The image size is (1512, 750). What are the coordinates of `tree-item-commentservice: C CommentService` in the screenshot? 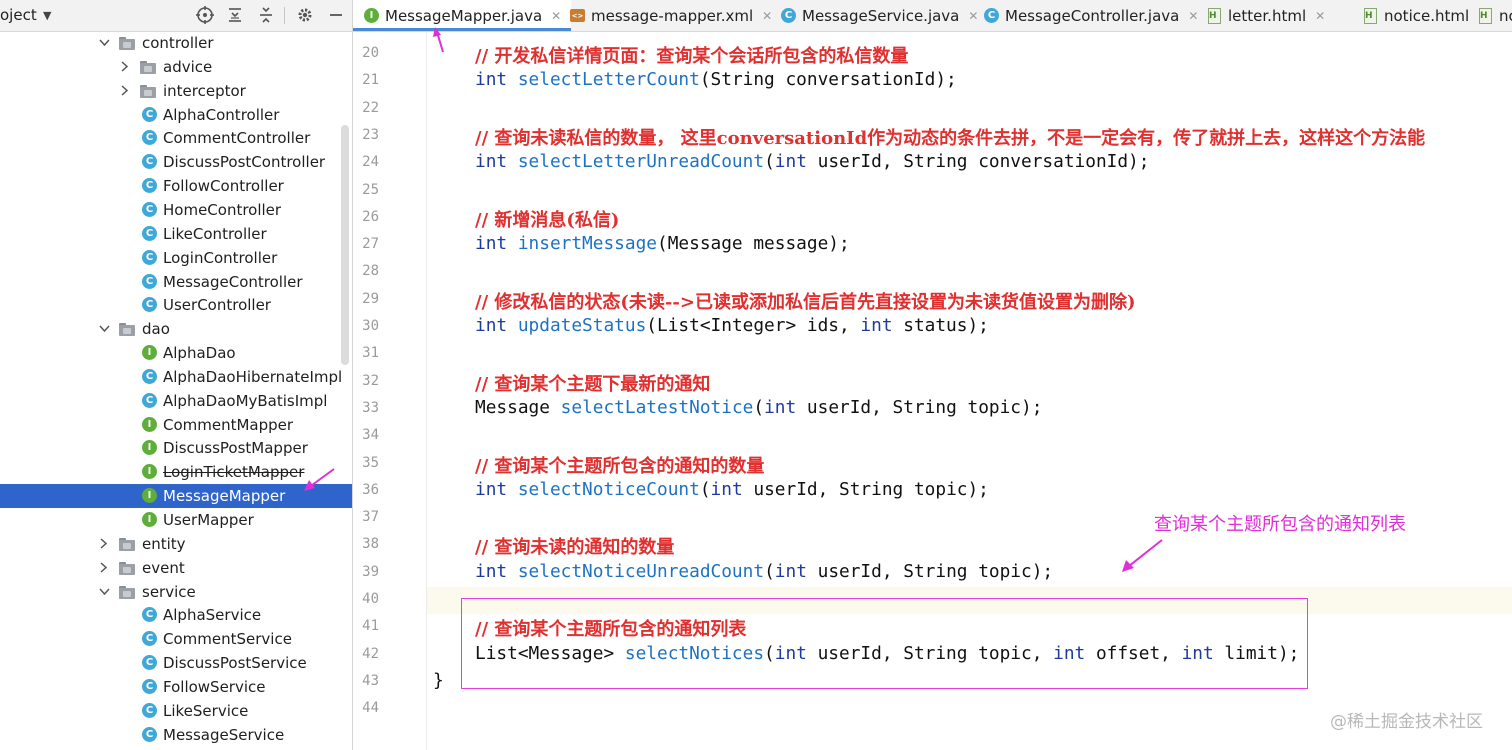 It's located at (176, 639).